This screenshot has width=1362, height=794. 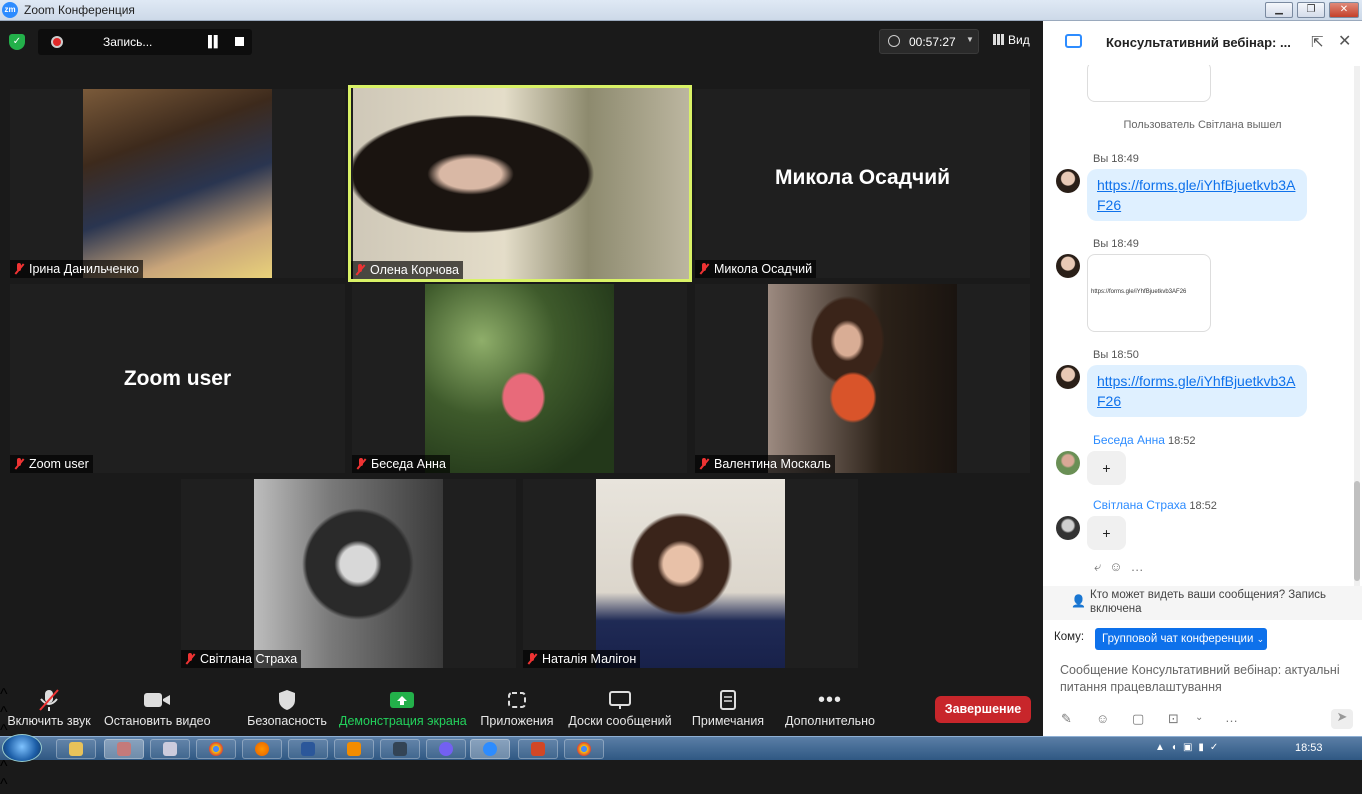 I want to click on apps-button: Приложения, so click(x=517, y=711).